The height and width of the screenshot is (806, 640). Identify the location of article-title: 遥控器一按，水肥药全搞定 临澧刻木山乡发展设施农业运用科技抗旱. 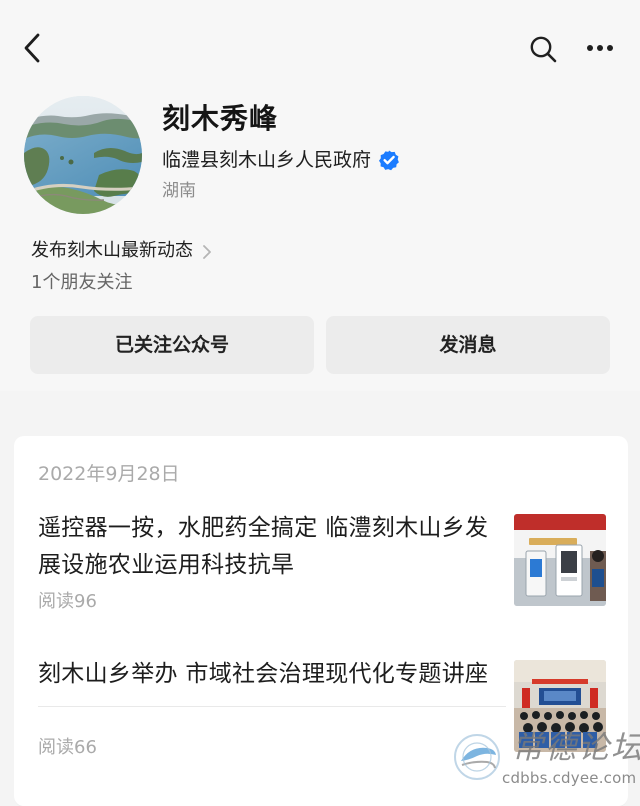
(268, 547).